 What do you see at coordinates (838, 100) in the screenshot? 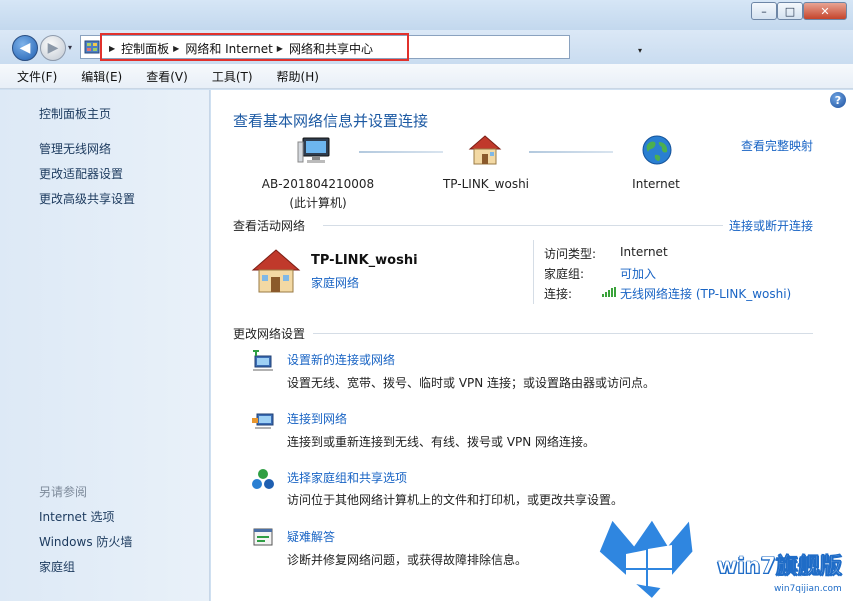
I see `help-icon: ?` at bounding box center [838, 100].